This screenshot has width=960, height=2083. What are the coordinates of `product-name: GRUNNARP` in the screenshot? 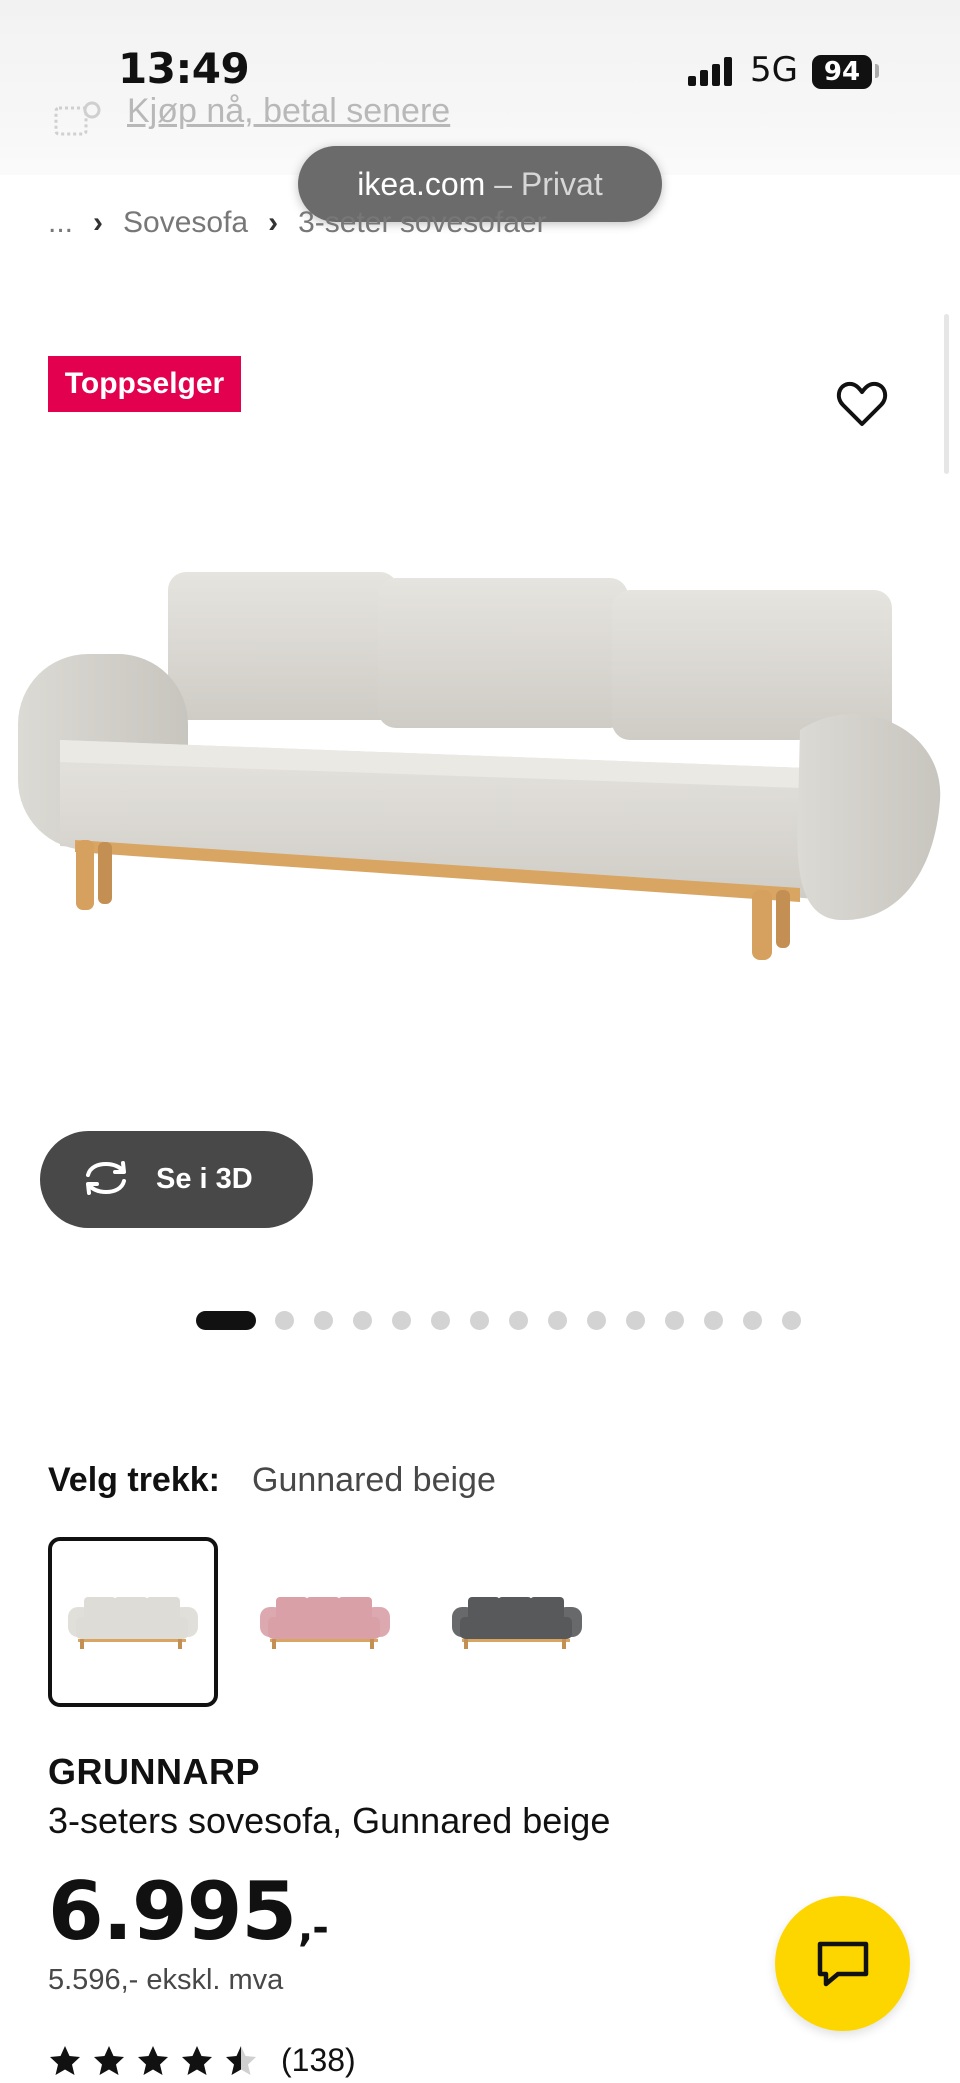 It's located at (154, 1771).